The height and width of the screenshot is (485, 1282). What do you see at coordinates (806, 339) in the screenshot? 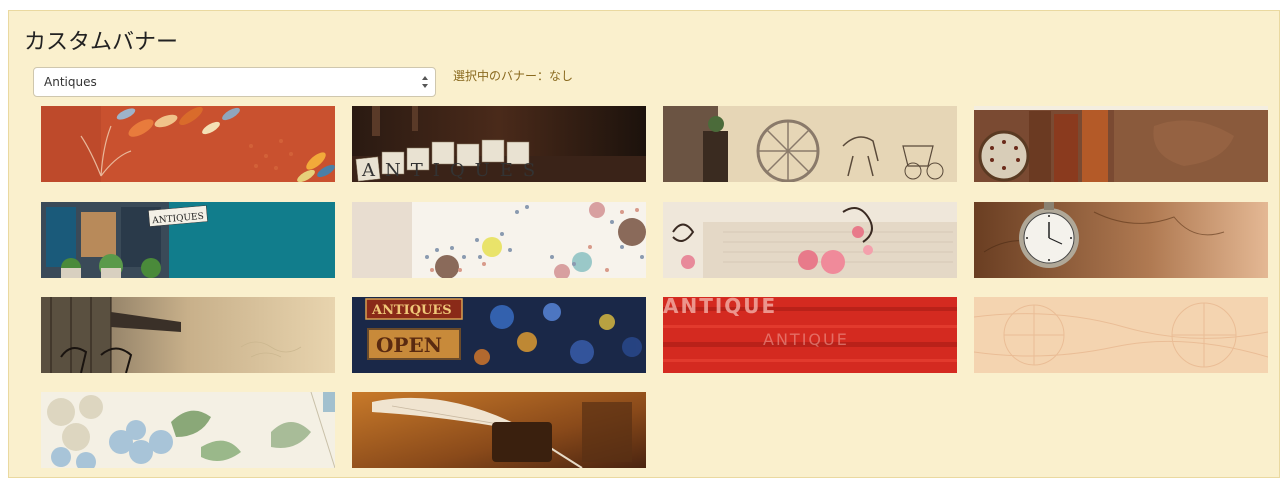
I see `svg-text: ANTIQUE` at bounding box center [806, 339].